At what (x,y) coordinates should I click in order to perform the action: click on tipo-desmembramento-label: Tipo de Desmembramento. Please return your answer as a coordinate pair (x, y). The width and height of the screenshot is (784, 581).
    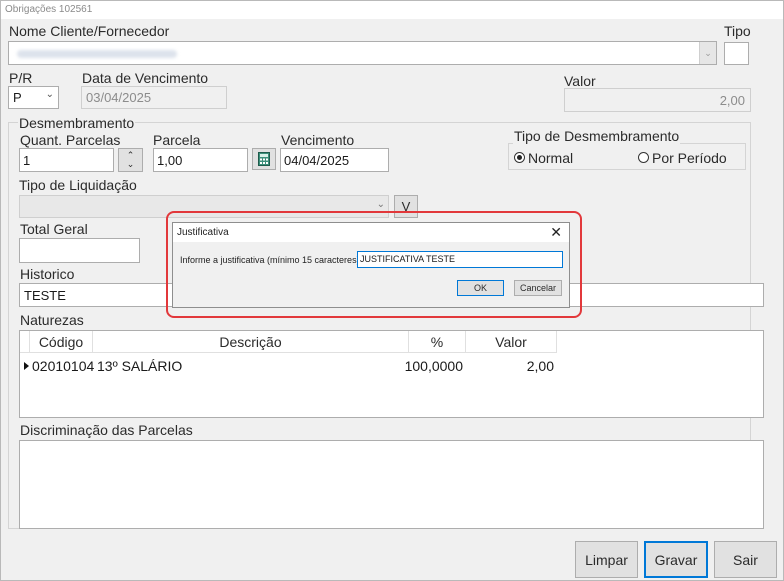
    Looking at the image, I should click on (597, 136).